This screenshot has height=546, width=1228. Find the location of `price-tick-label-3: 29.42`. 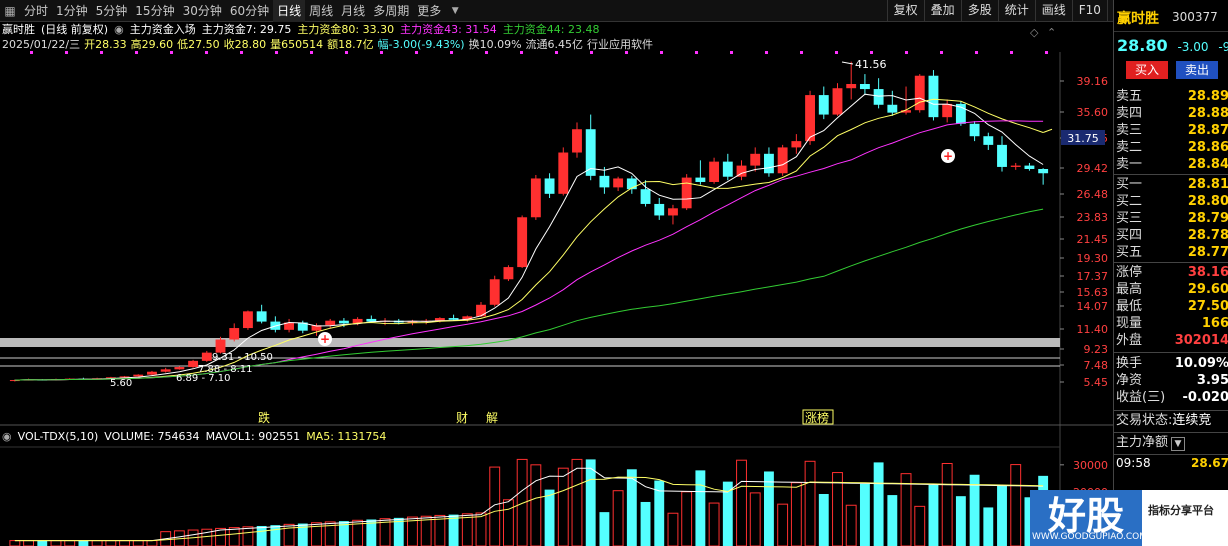

price-tick-label-3: 29.42 is located at coordinates (1093, 168).